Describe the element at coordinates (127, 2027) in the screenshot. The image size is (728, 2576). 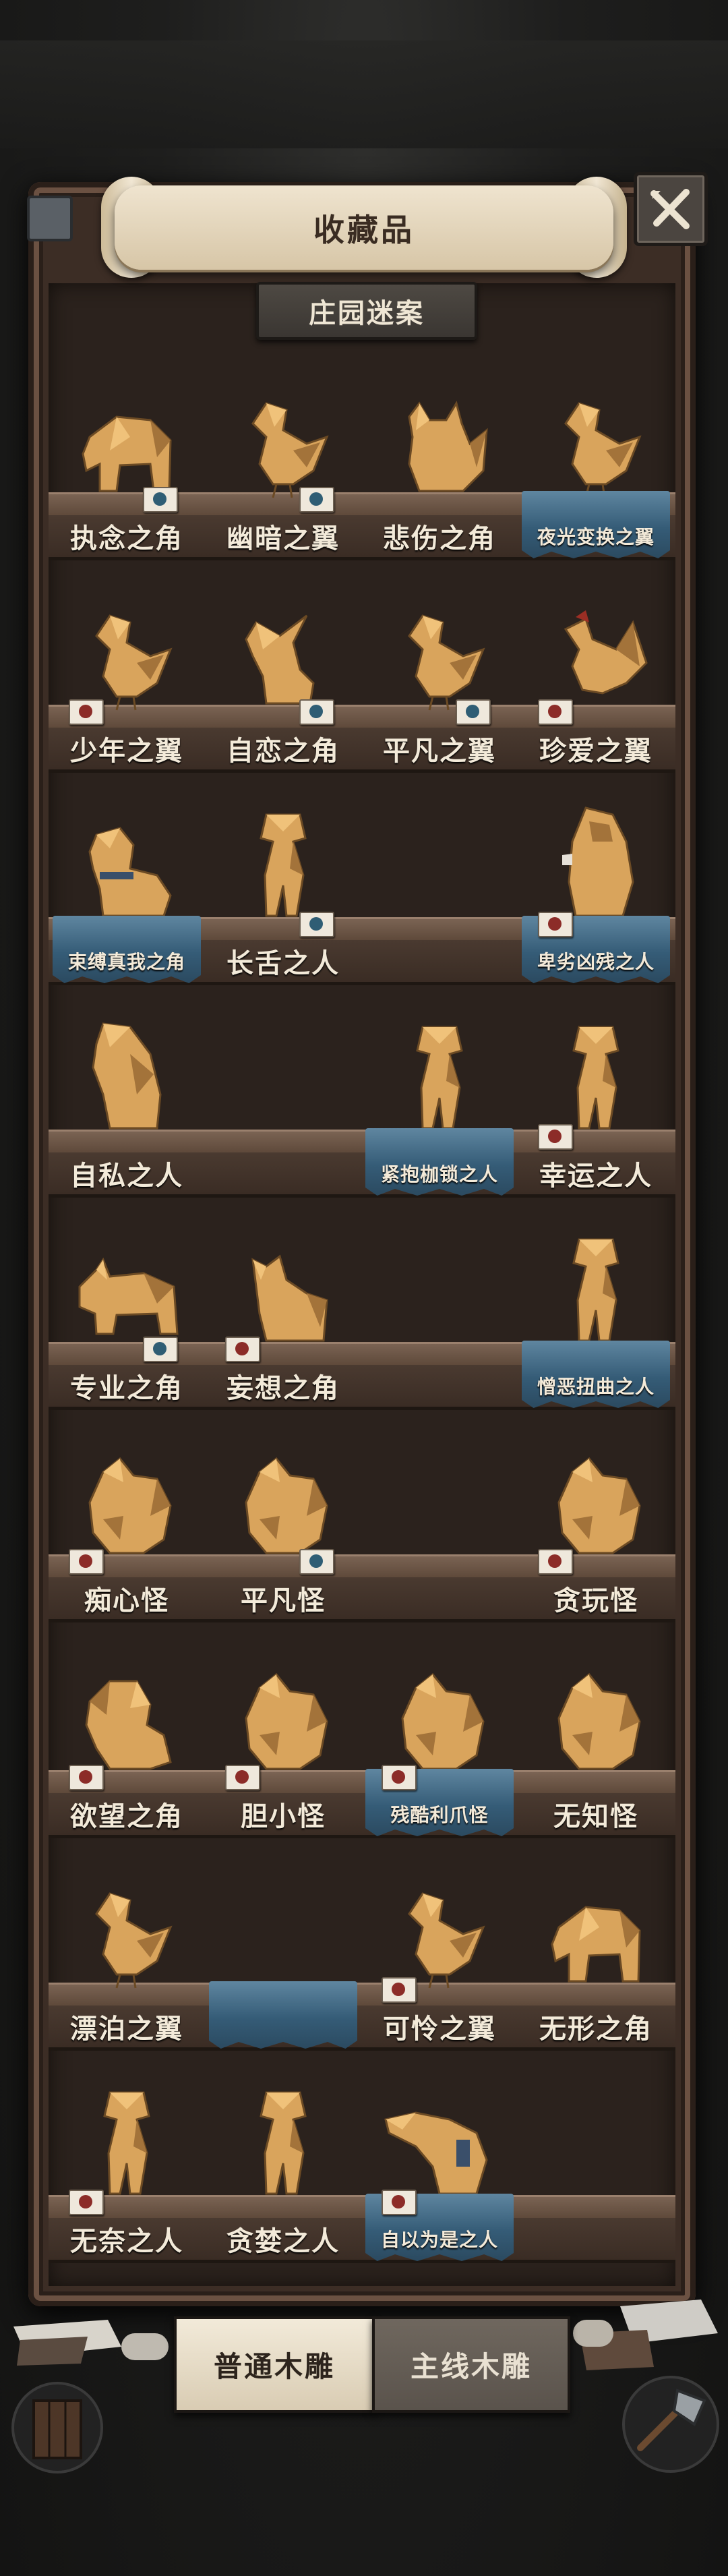
I see `shelf-slot: 漂泊之翼` at that location.